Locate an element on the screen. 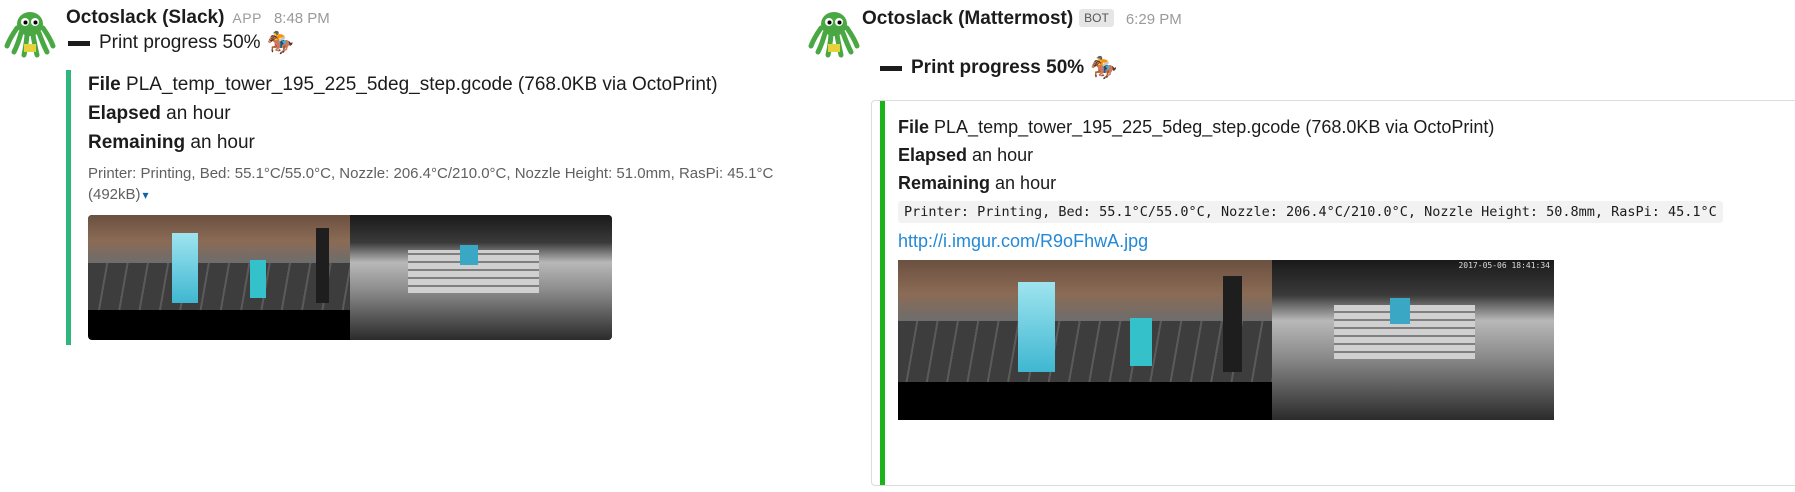 The image size is (1795, 492). webcam-image: 2017-05-06 18:41:34 is located at coordinates (1226, 340).